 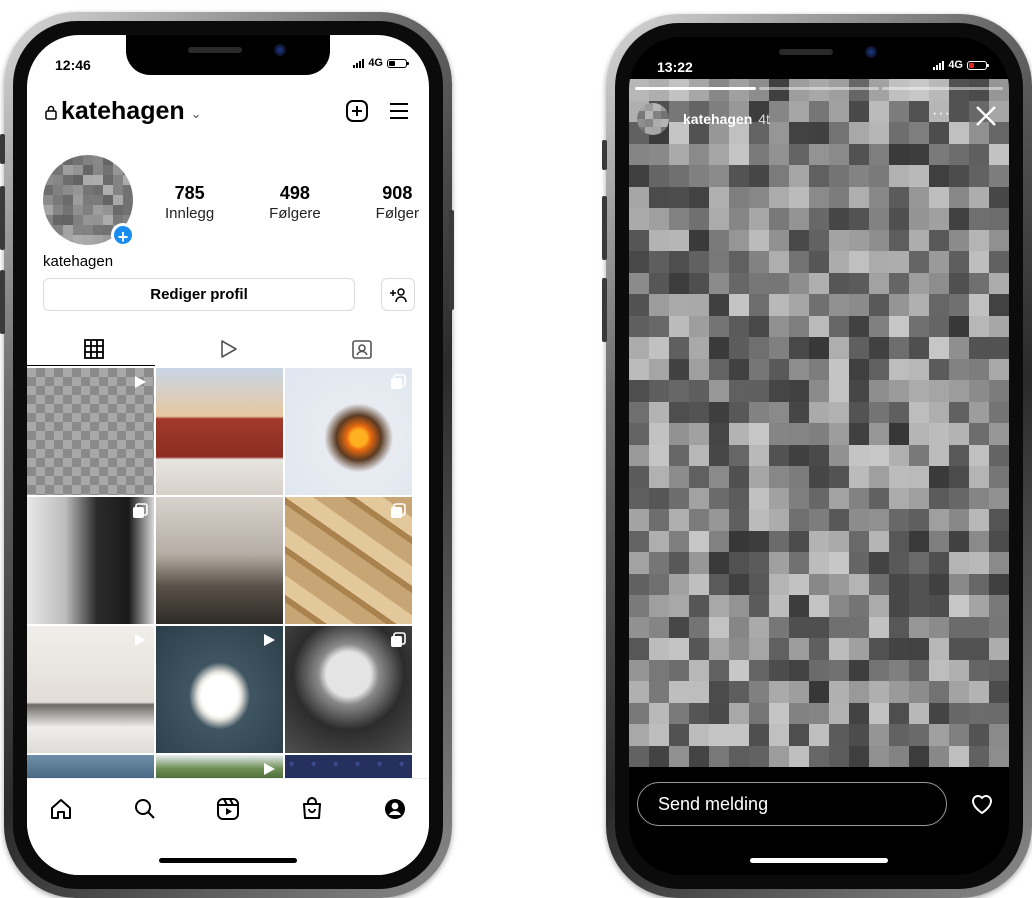 I want to click on reels-icon, so click(x=228, y=349).